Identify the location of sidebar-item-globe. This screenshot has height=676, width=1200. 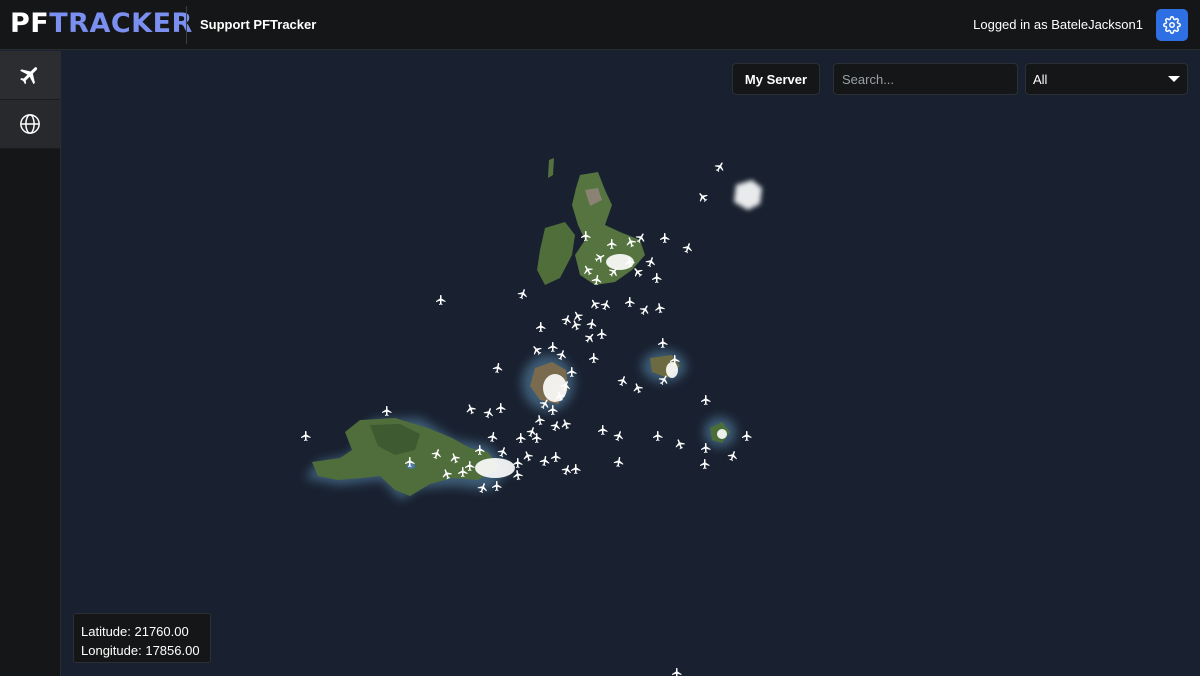
(30, 124).